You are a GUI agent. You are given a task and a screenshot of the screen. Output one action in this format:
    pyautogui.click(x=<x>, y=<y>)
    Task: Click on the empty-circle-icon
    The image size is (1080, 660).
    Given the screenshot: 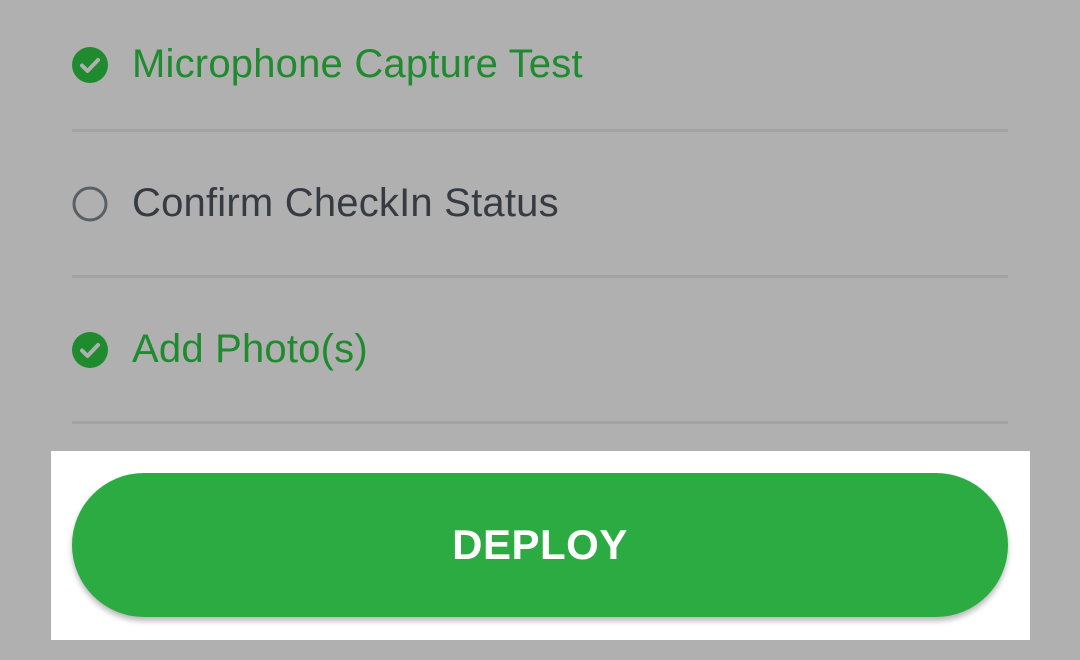 What is the action you would take?
    pyautogui.click(x=90, y=203)
    